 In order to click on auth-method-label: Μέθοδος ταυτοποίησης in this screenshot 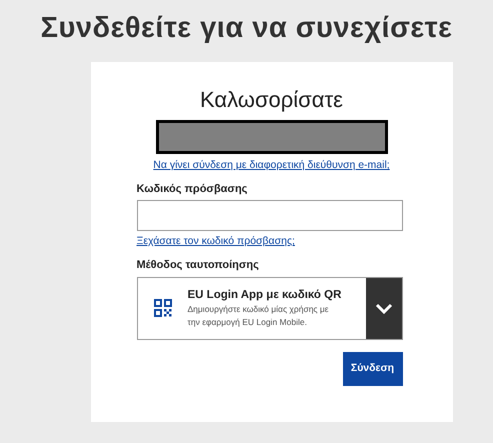, I will do `click(198, 265)`.